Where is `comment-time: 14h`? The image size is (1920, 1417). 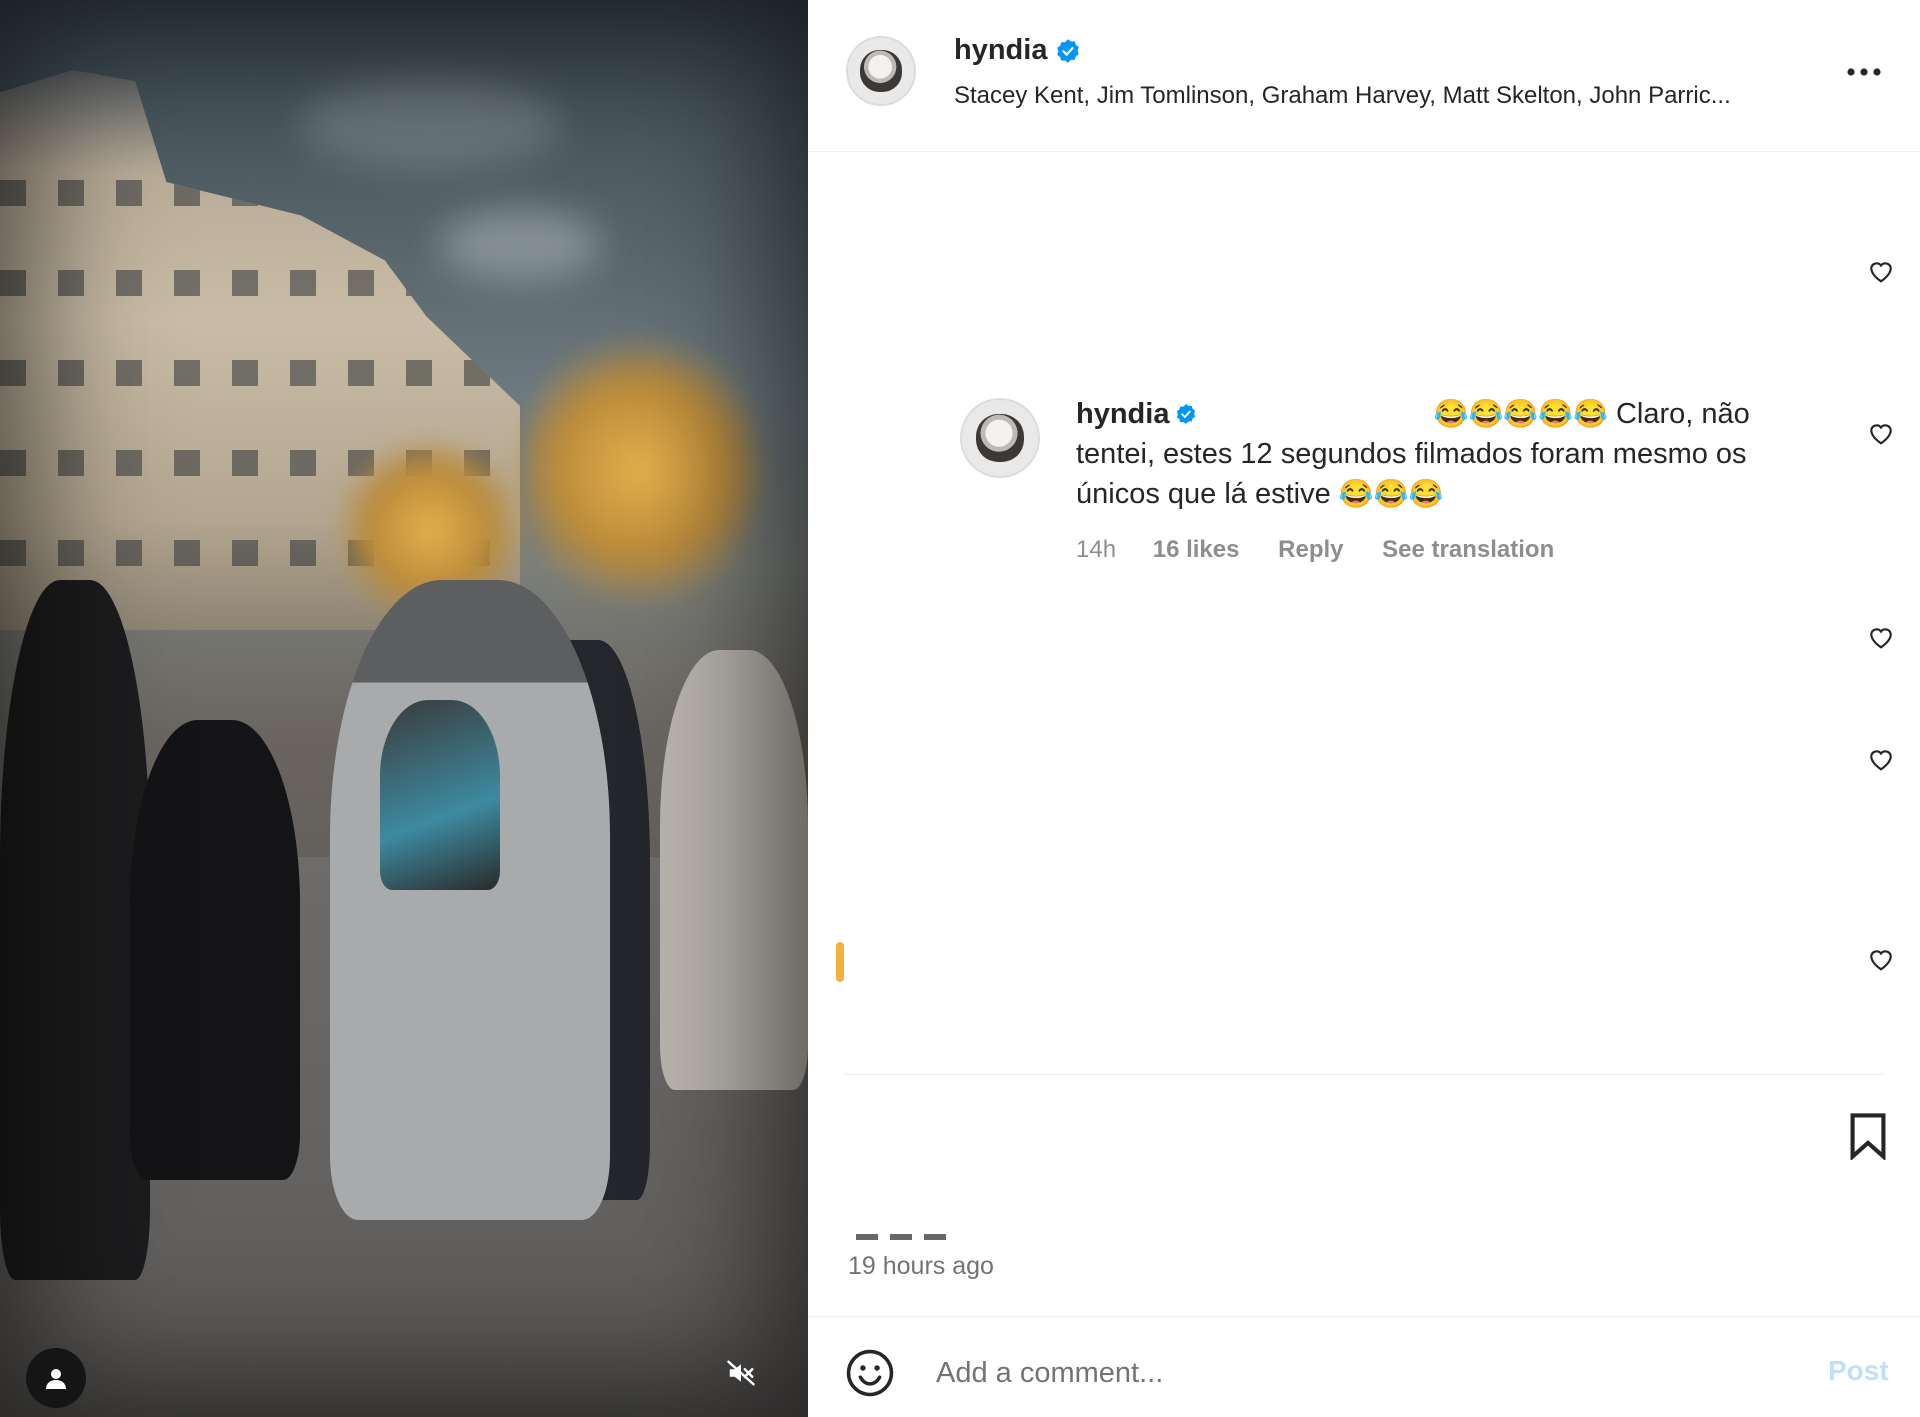
comment-time: 14h is located at coordinates (1096, 549).